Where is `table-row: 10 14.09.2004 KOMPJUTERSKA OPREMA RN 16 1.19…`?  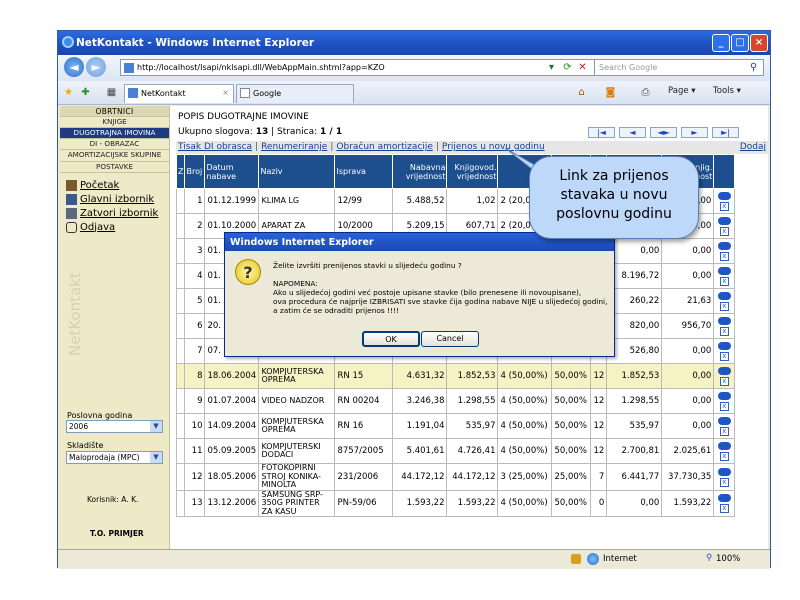
table-row: 10 14.09.2004 KOMPJUTERSKA OPREMA RN 16 1.19… is located at coordinates (455, 426).